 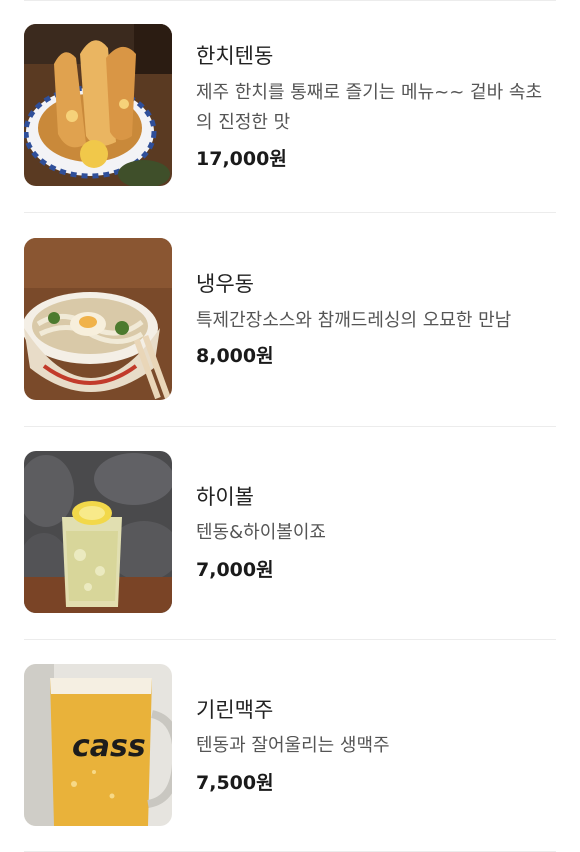 I want to click on item-price: 7,500원, so click(x=235, y=783).